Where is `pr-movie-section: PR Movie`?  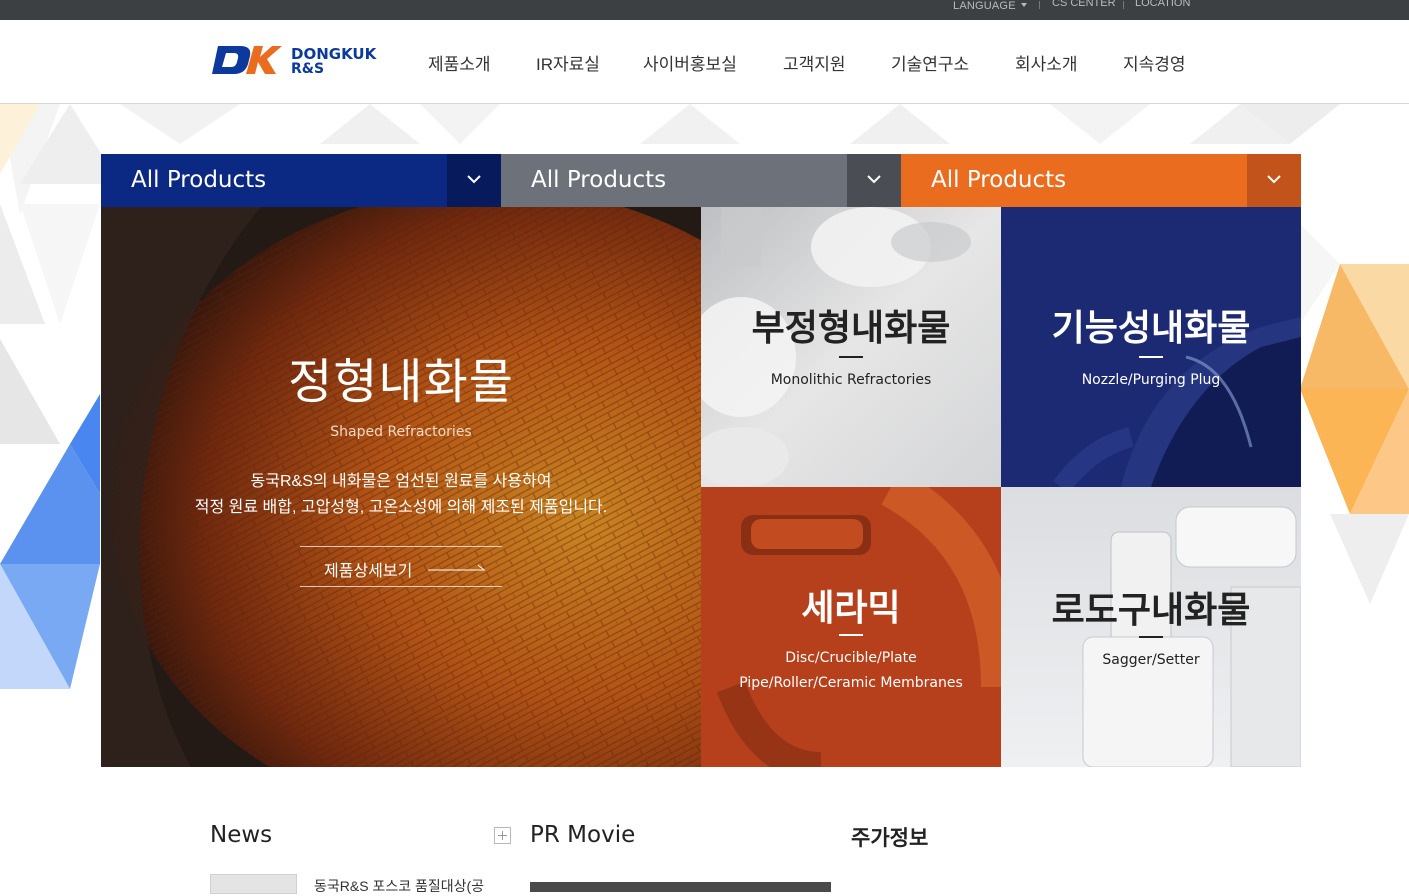
pr-movie-section: PR Movie is located at coordinates (680, 857).